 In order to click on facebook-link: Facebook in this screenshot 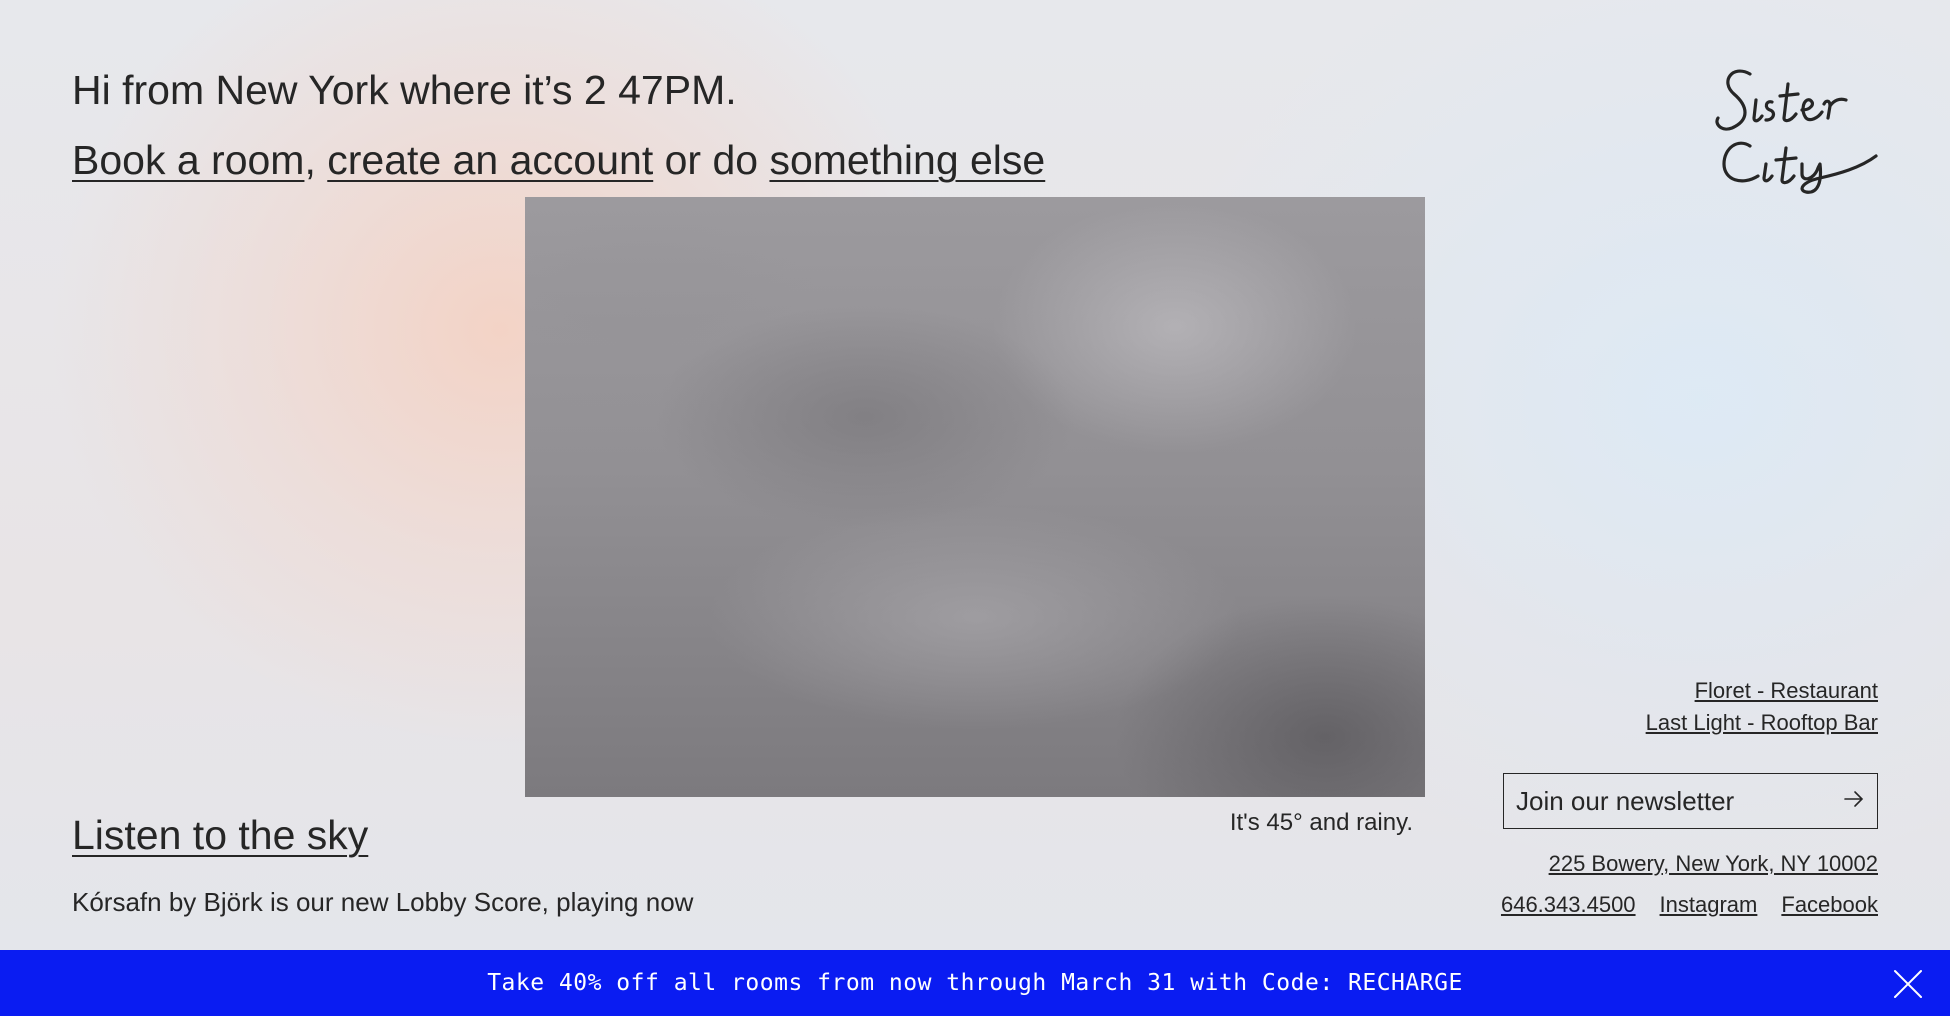, I will do `click(1829, 905)`.